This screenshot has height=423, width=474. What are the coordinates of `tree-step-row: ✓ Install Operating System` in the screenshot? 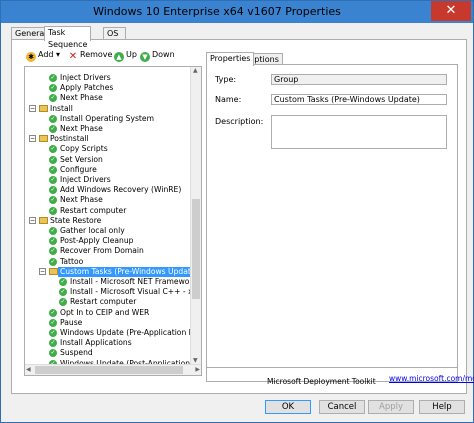 It's located at (107, 119).